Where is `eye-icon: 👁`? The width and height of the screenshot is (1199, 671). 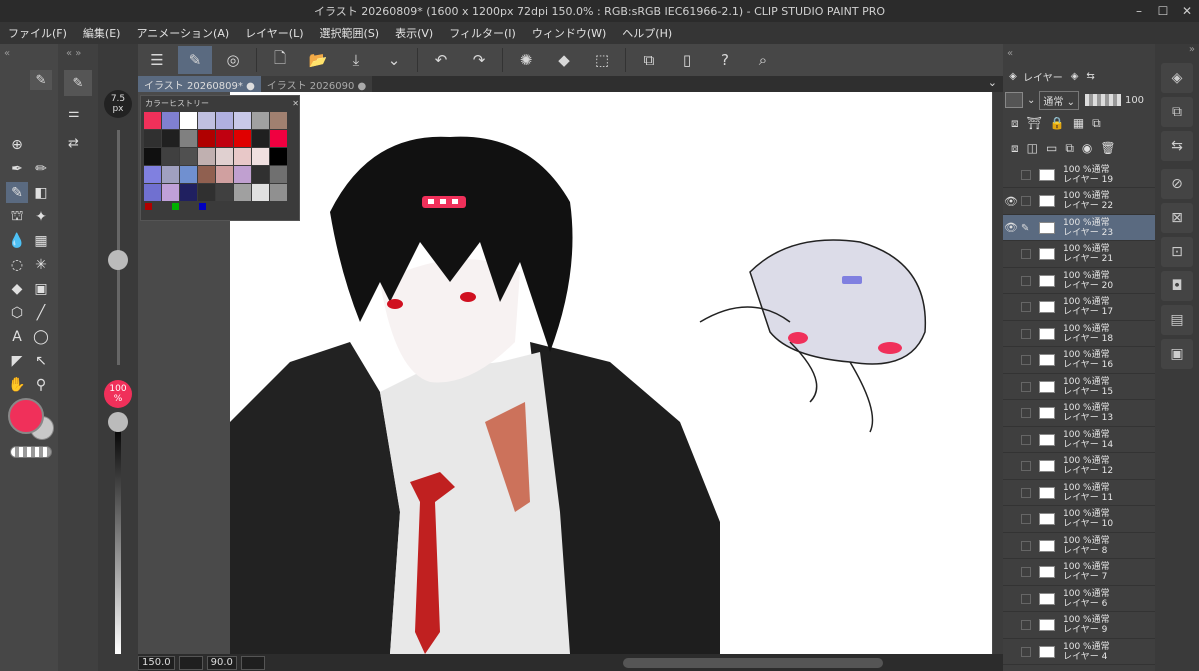
eye-icon: 👁 is located at coordinates (1011, 227).